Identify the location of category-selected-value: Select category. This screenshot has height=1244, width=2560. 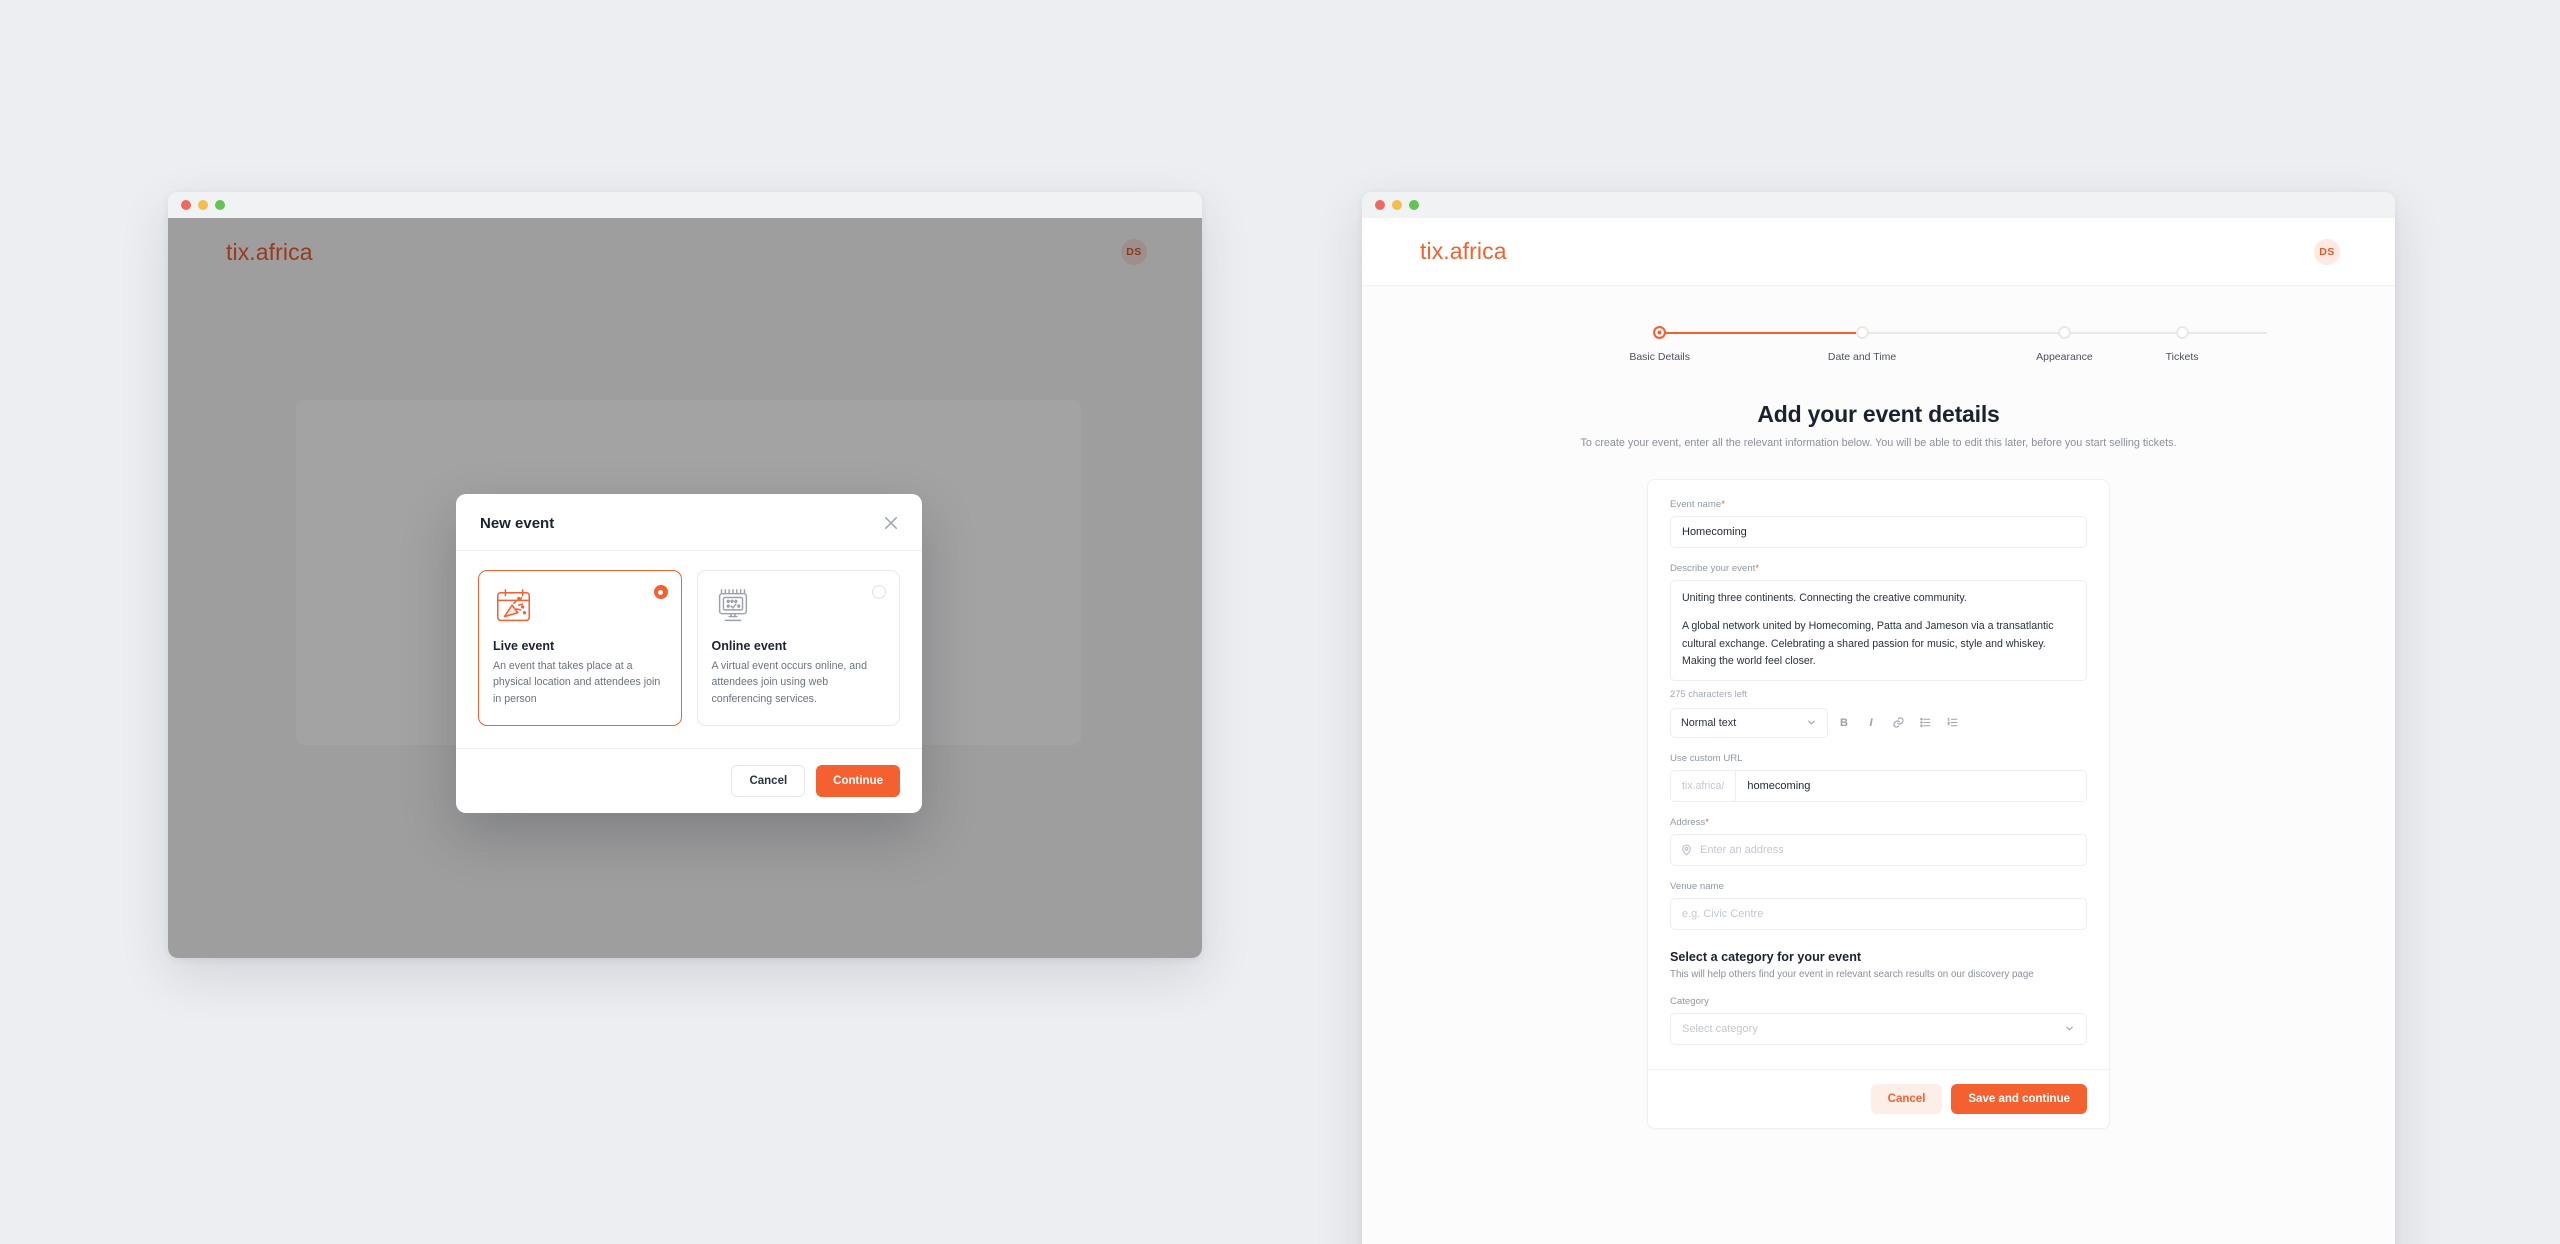
(1720, 1028).